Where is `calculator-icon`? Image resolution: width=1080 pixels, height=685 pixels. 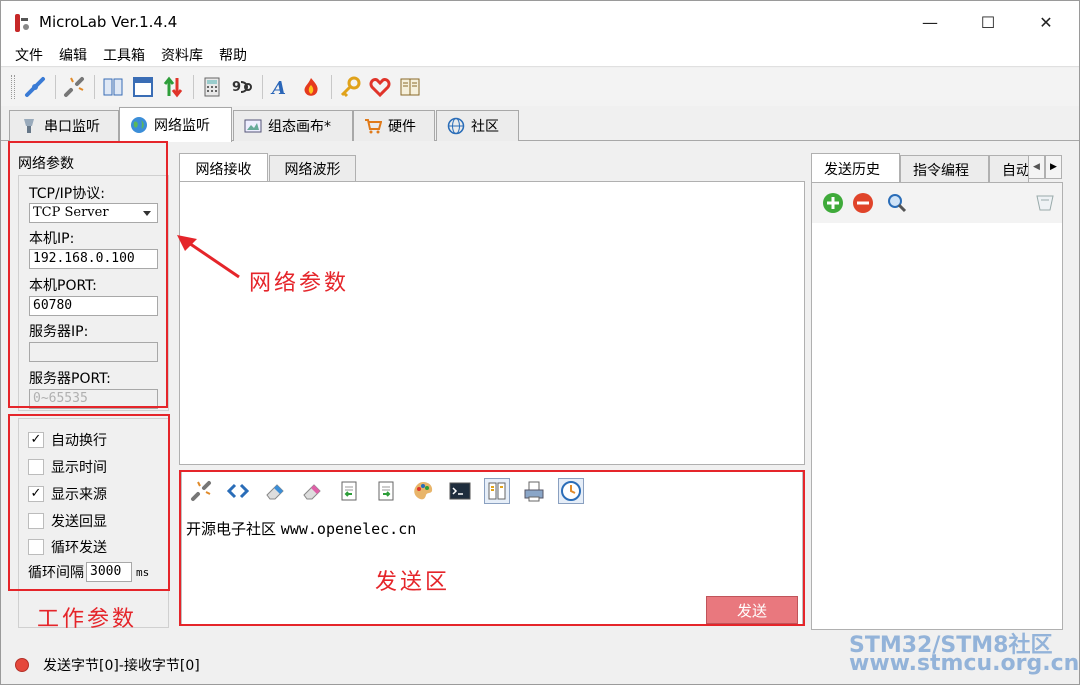 calculator-icon is located at coordinates (212, 87).